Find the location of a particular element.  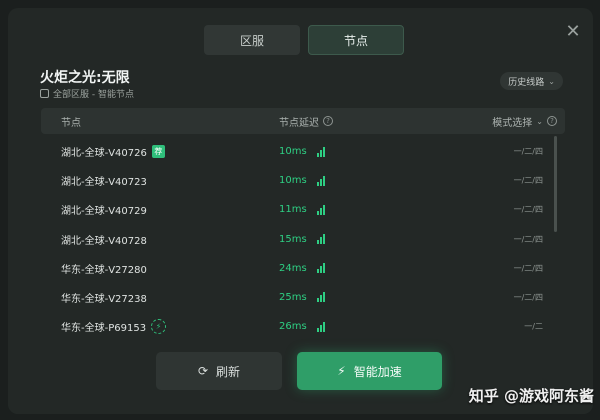

header-node: 节点 is located at coordinates (71, 121).